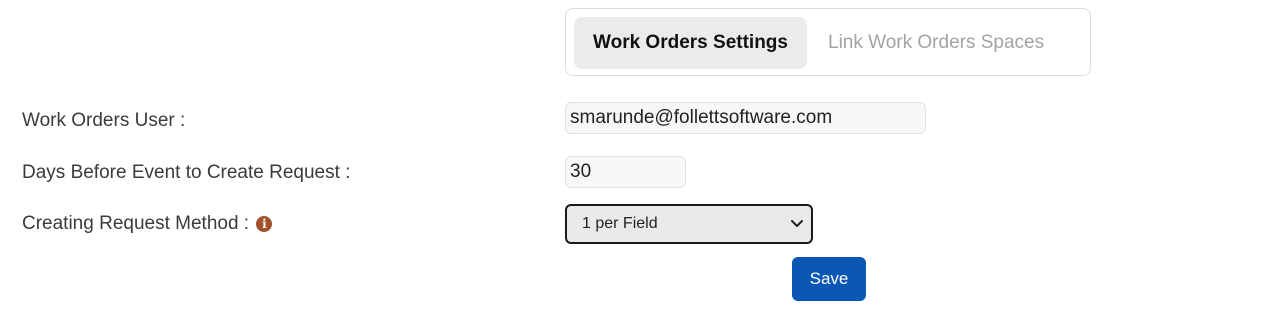 This screenshot has width=1261, height=330. What do you see at coordinates (186, 172) in the screenshot?
I see `days-before-event-label: Days Before Event to Create Request :` at bounding box center [186, 172].